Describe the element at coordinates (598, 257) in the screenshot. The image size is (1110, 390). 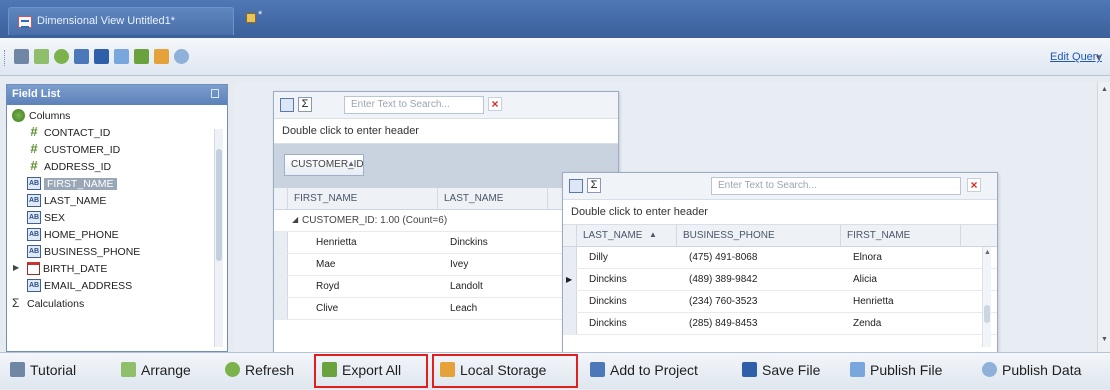
I see `cell-last-name: Dilly` at that location.